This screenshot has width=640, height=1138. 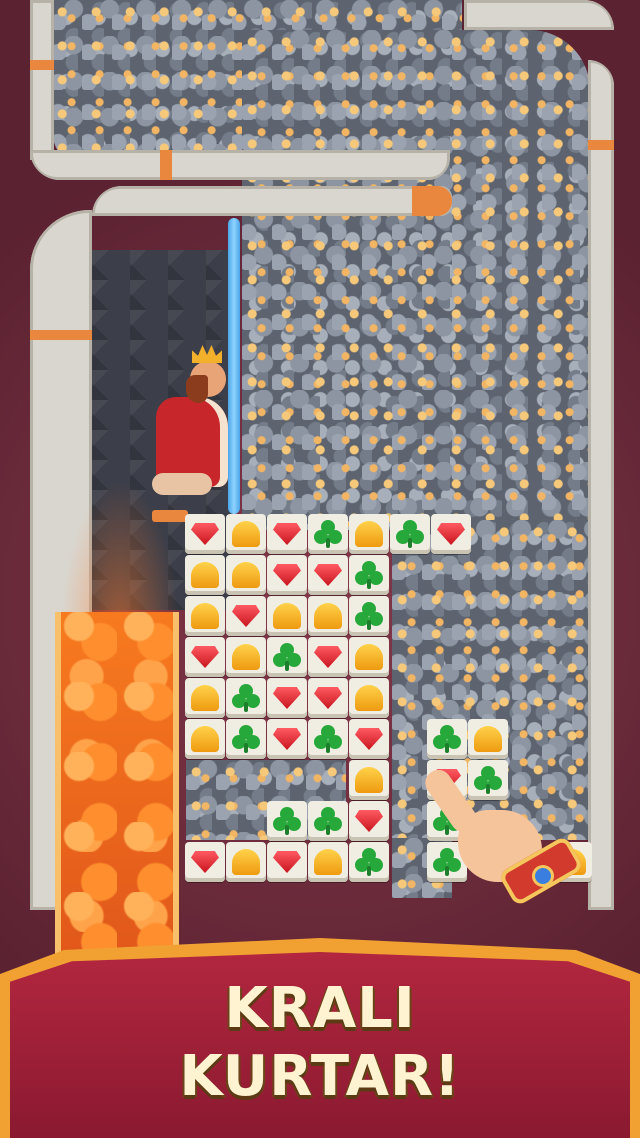 What do you see at coordinates (182, 484) in the screenshot?
I see `king-boots` at bounding box center [182, 484].